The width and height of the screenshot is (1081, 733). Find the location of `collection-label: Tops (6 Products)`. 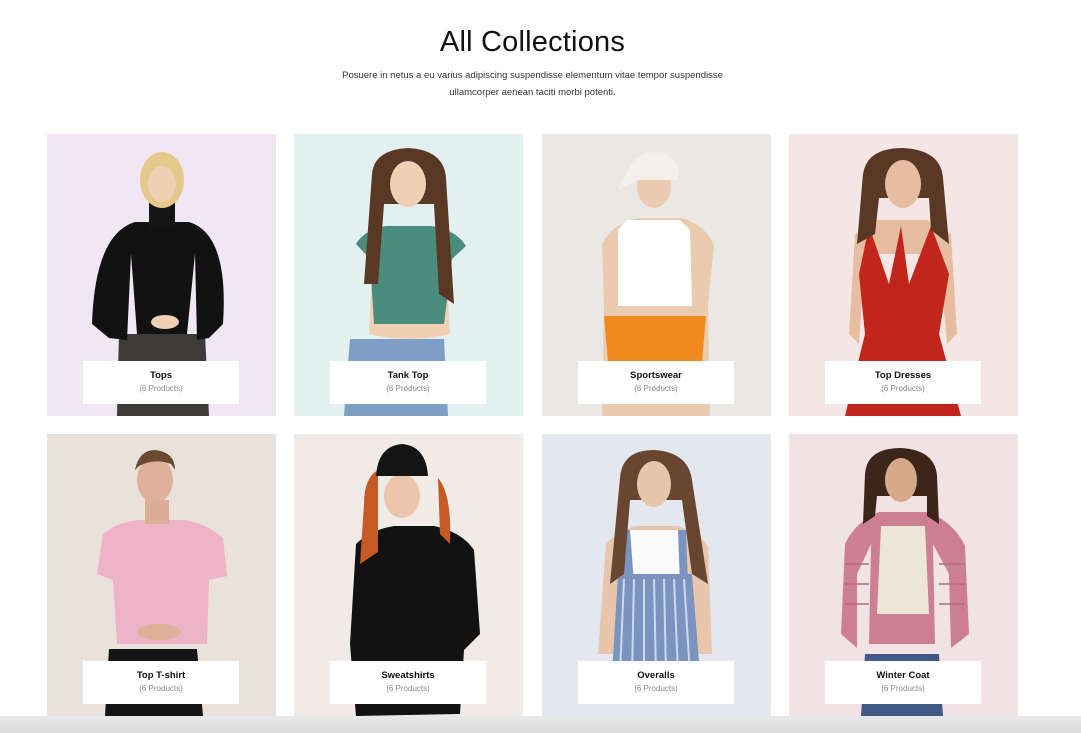

collection-label: Tops (6 Products) is located at coordinates (161, 382).